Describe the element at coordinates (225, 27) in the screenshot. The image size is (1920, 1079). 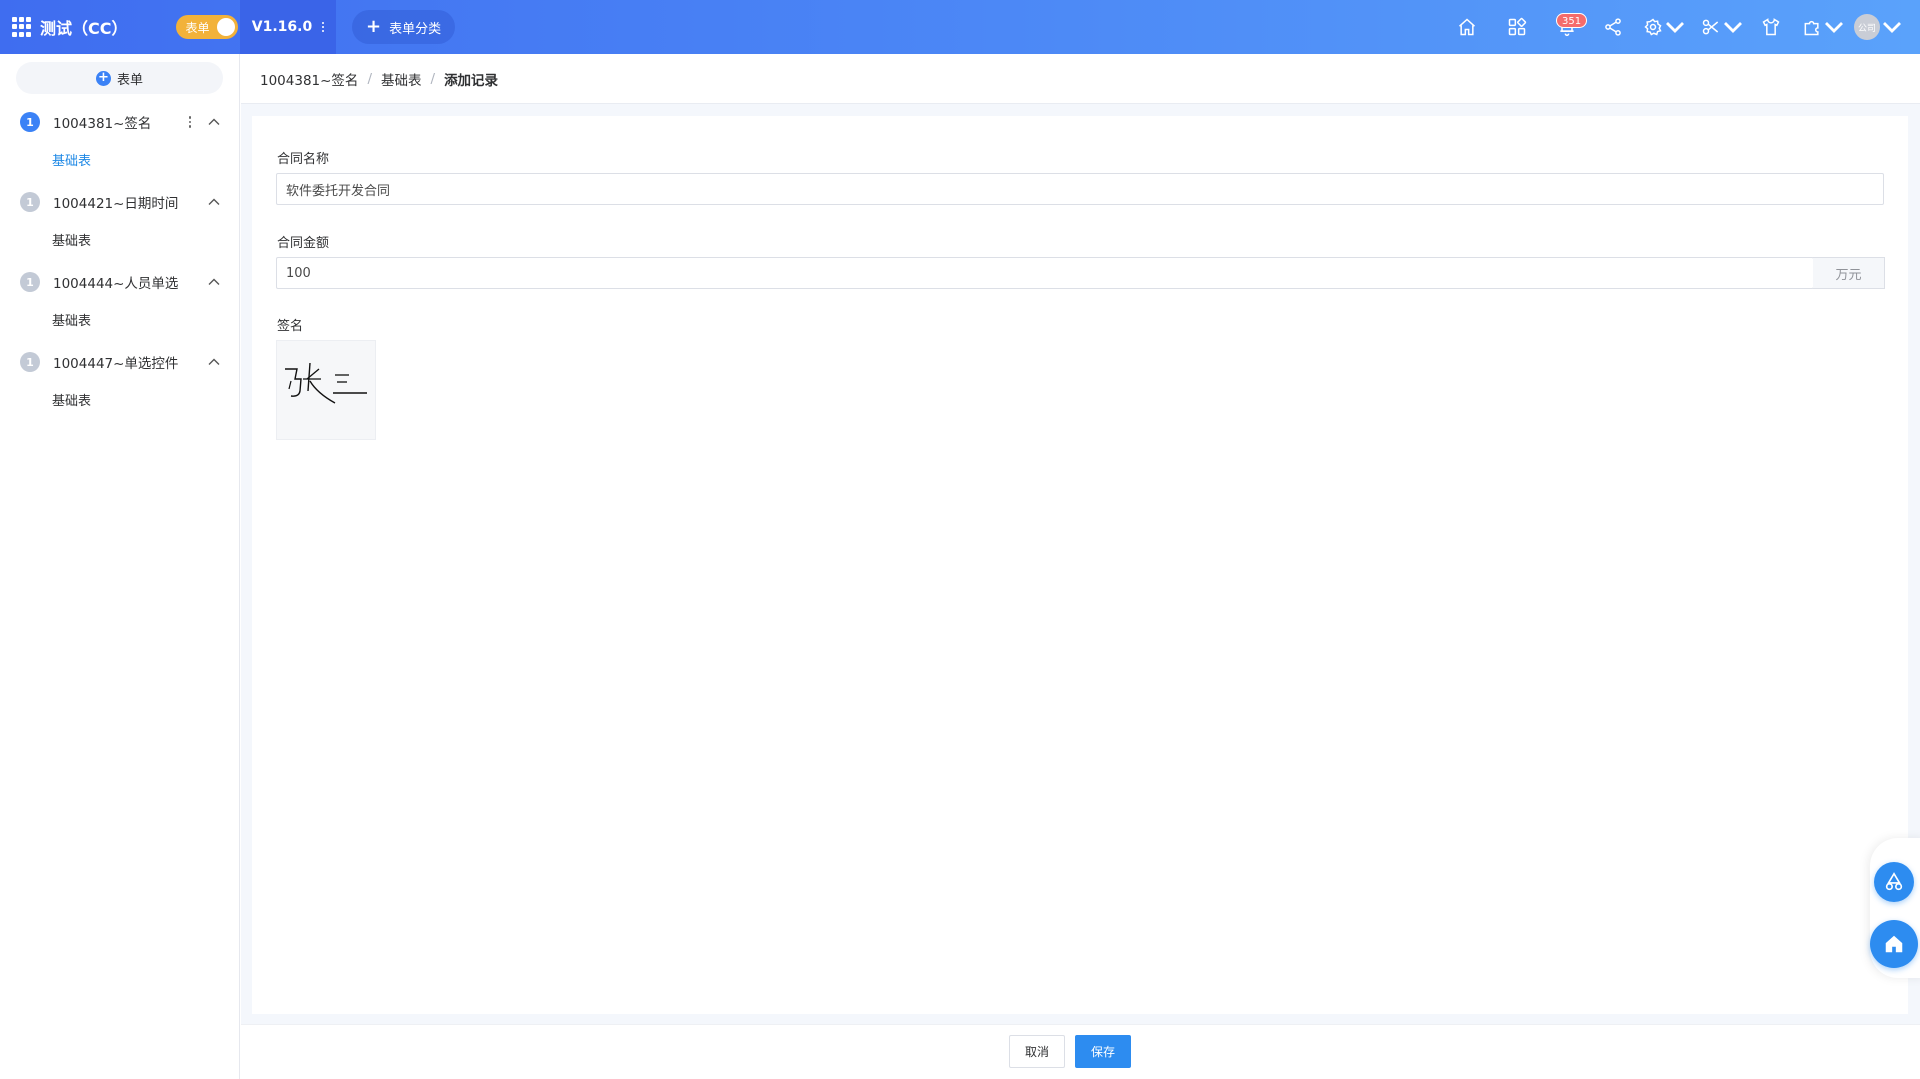
I see `toggle-knob` at that location.